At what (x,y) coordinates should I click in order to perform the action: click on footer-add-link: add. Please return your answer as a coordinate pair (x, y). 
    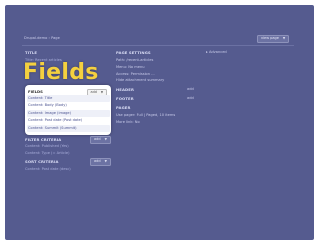
    Looking at the image, I should click on (190, 98).